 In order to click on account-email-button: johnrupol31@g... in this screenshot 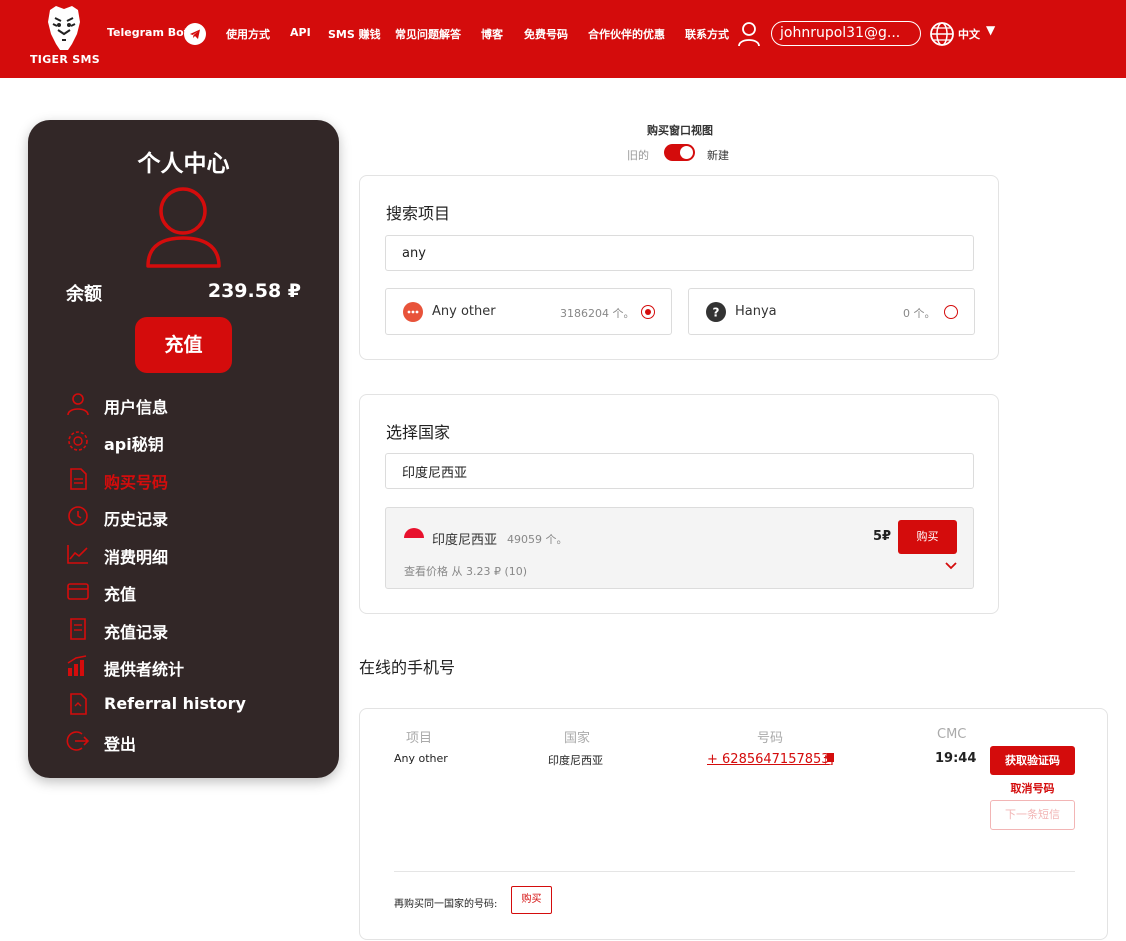, I will do `click(846, 33)`.